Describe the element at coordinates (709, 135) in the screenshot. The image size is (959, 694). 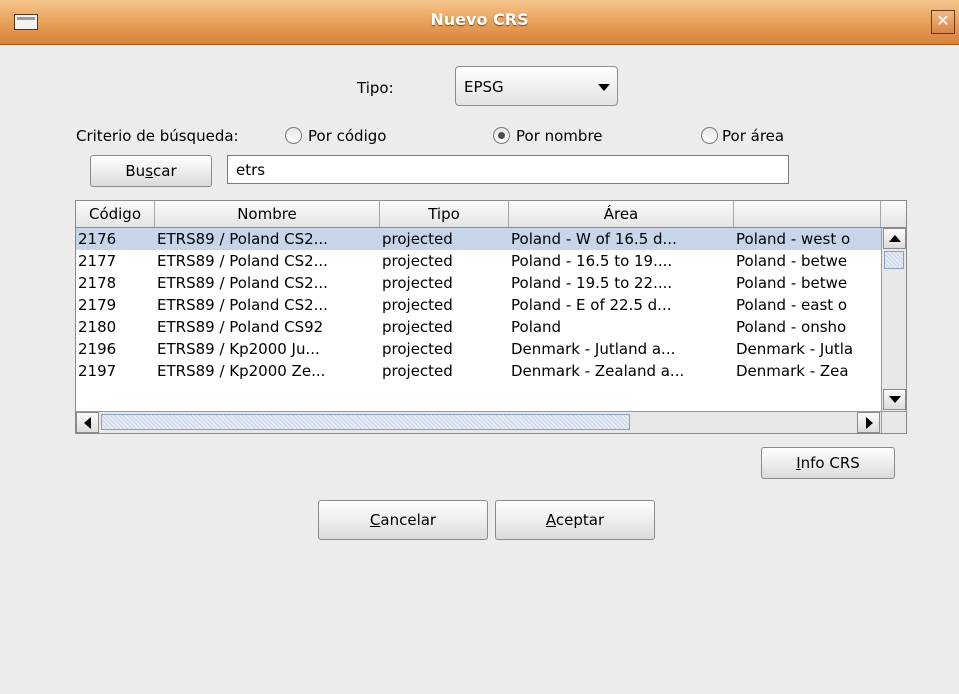
I see `radio-por-area` at that location.